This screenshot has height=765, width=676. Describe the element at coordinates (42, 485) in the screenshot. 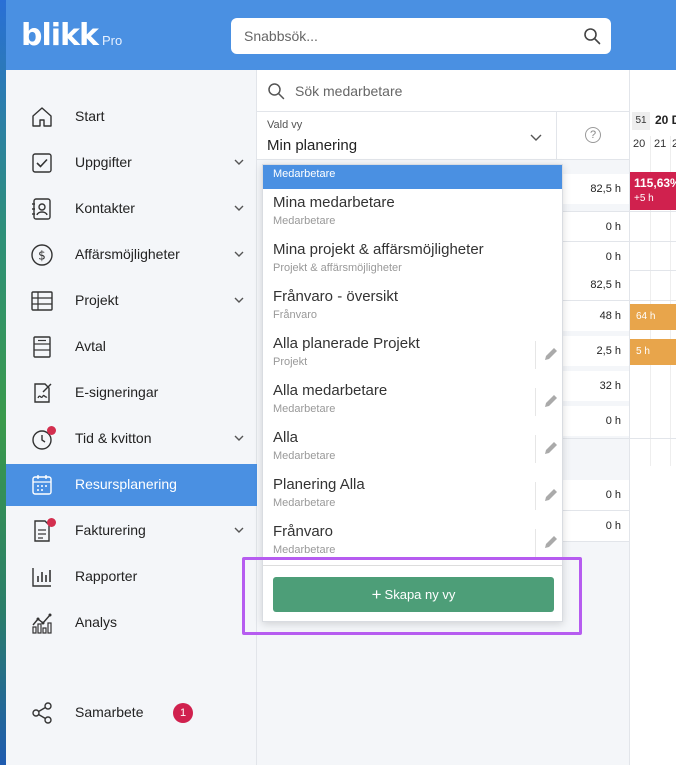

I see `calendar-icon` at that location.